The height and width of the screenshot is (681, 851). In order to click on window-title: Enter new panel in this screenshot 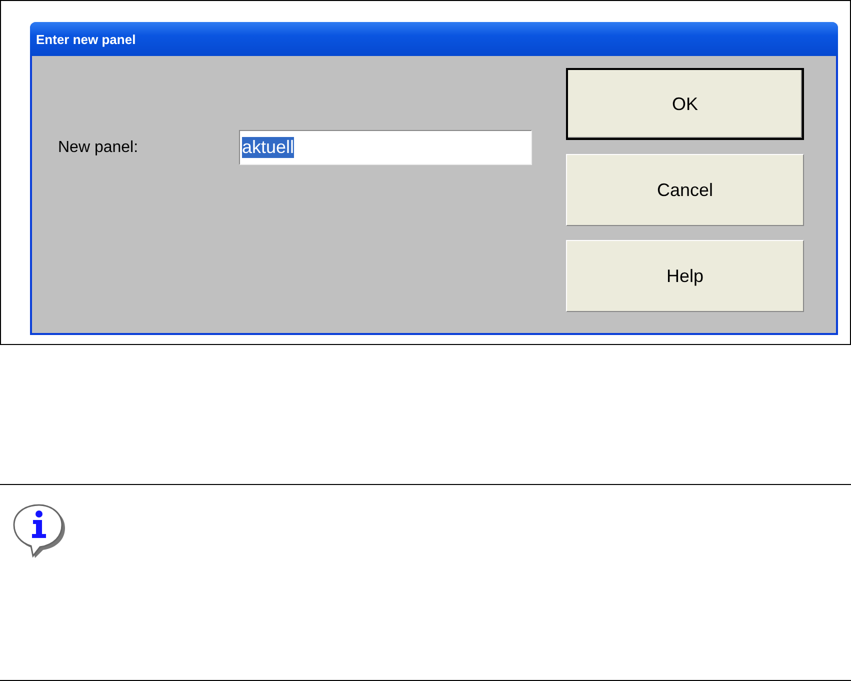, I will do `click(86, 39)`.